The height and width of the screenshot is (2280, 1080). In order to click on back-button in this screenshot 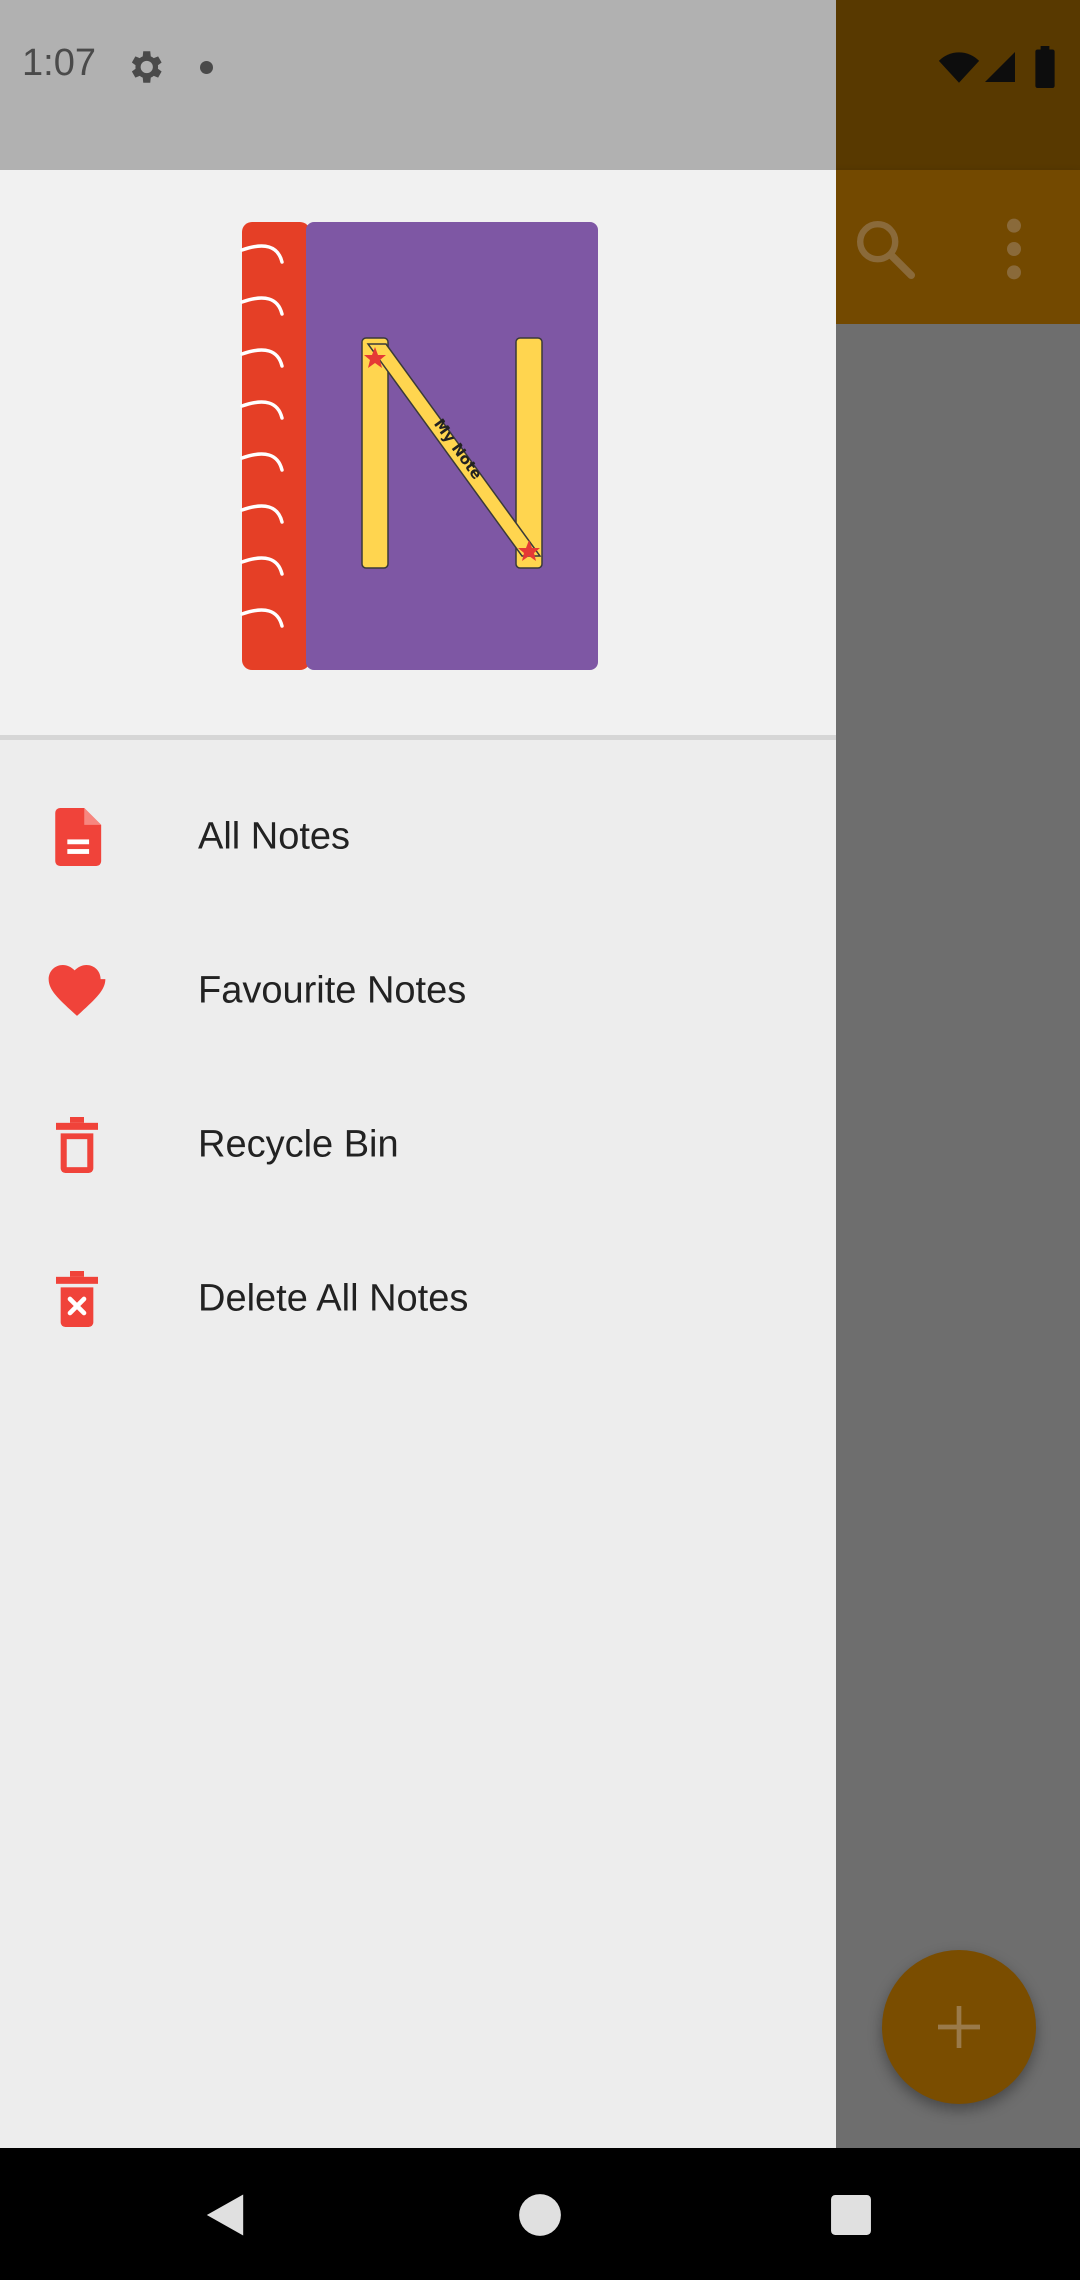, I will do `click(225, 2215)`.